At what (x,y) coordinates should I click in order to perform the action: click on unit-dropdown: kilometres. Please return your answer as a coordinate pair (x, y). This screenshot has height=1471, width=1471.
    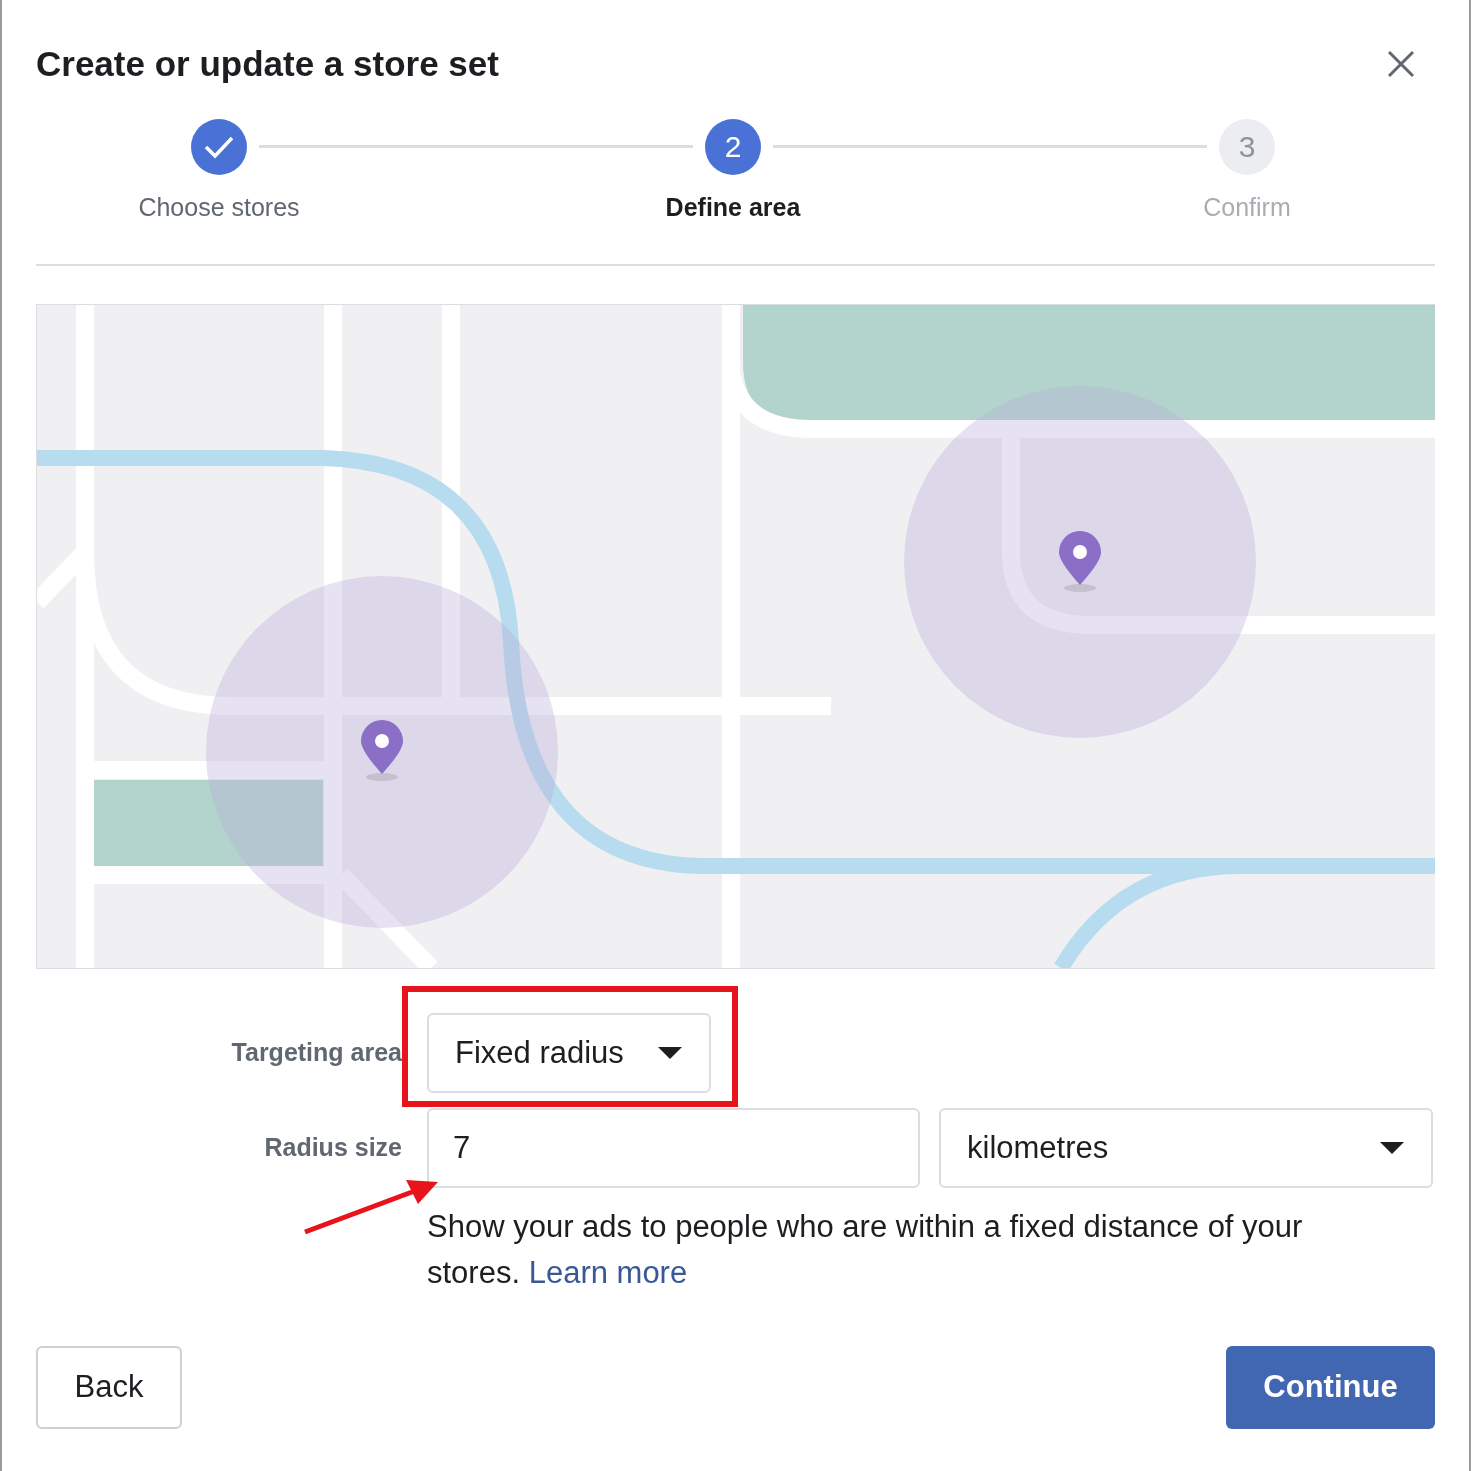
    Looking at the image, I should click on (1186, 1148).